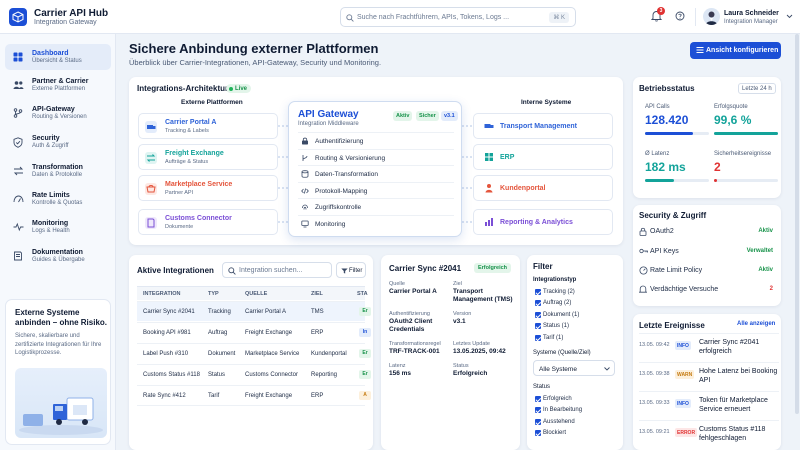 This screenshot has width=800, height=450. What do you see at coordinates (175, 270) in the screenshot?
I see `integrations-title: Aktive Integrationen` at bounding box center [175, 270].